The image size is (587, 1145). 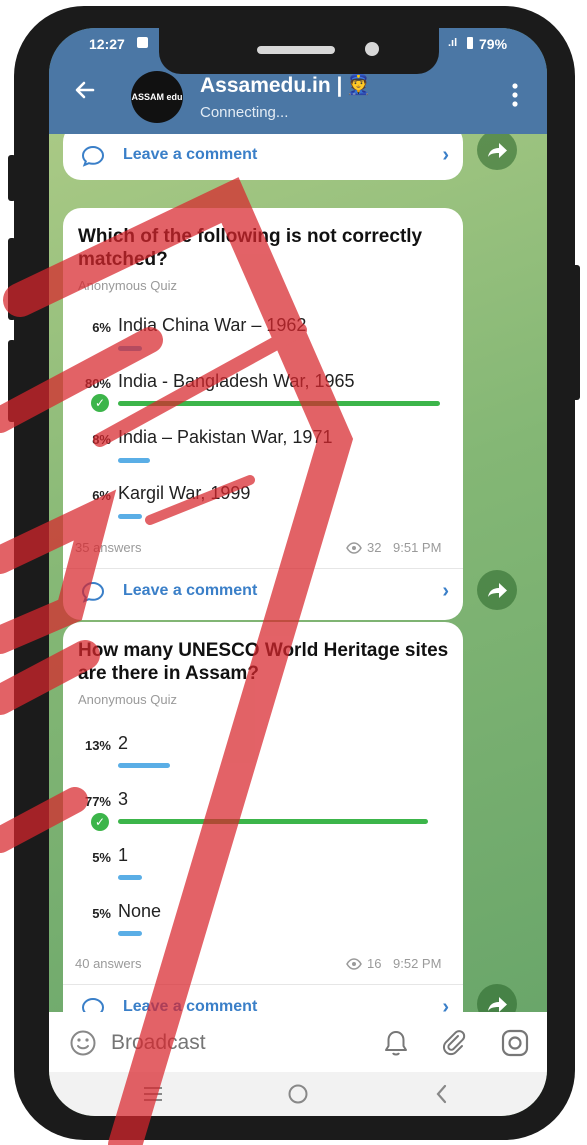 I want to click on message-input-bar, so click(x=298, y=1042).